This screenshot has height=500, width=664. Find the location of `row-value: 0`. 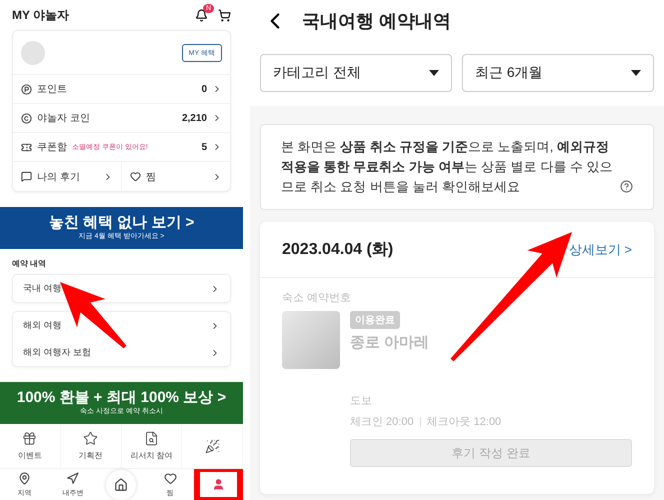

row-value: 0 is located at coordinates (204, 89).